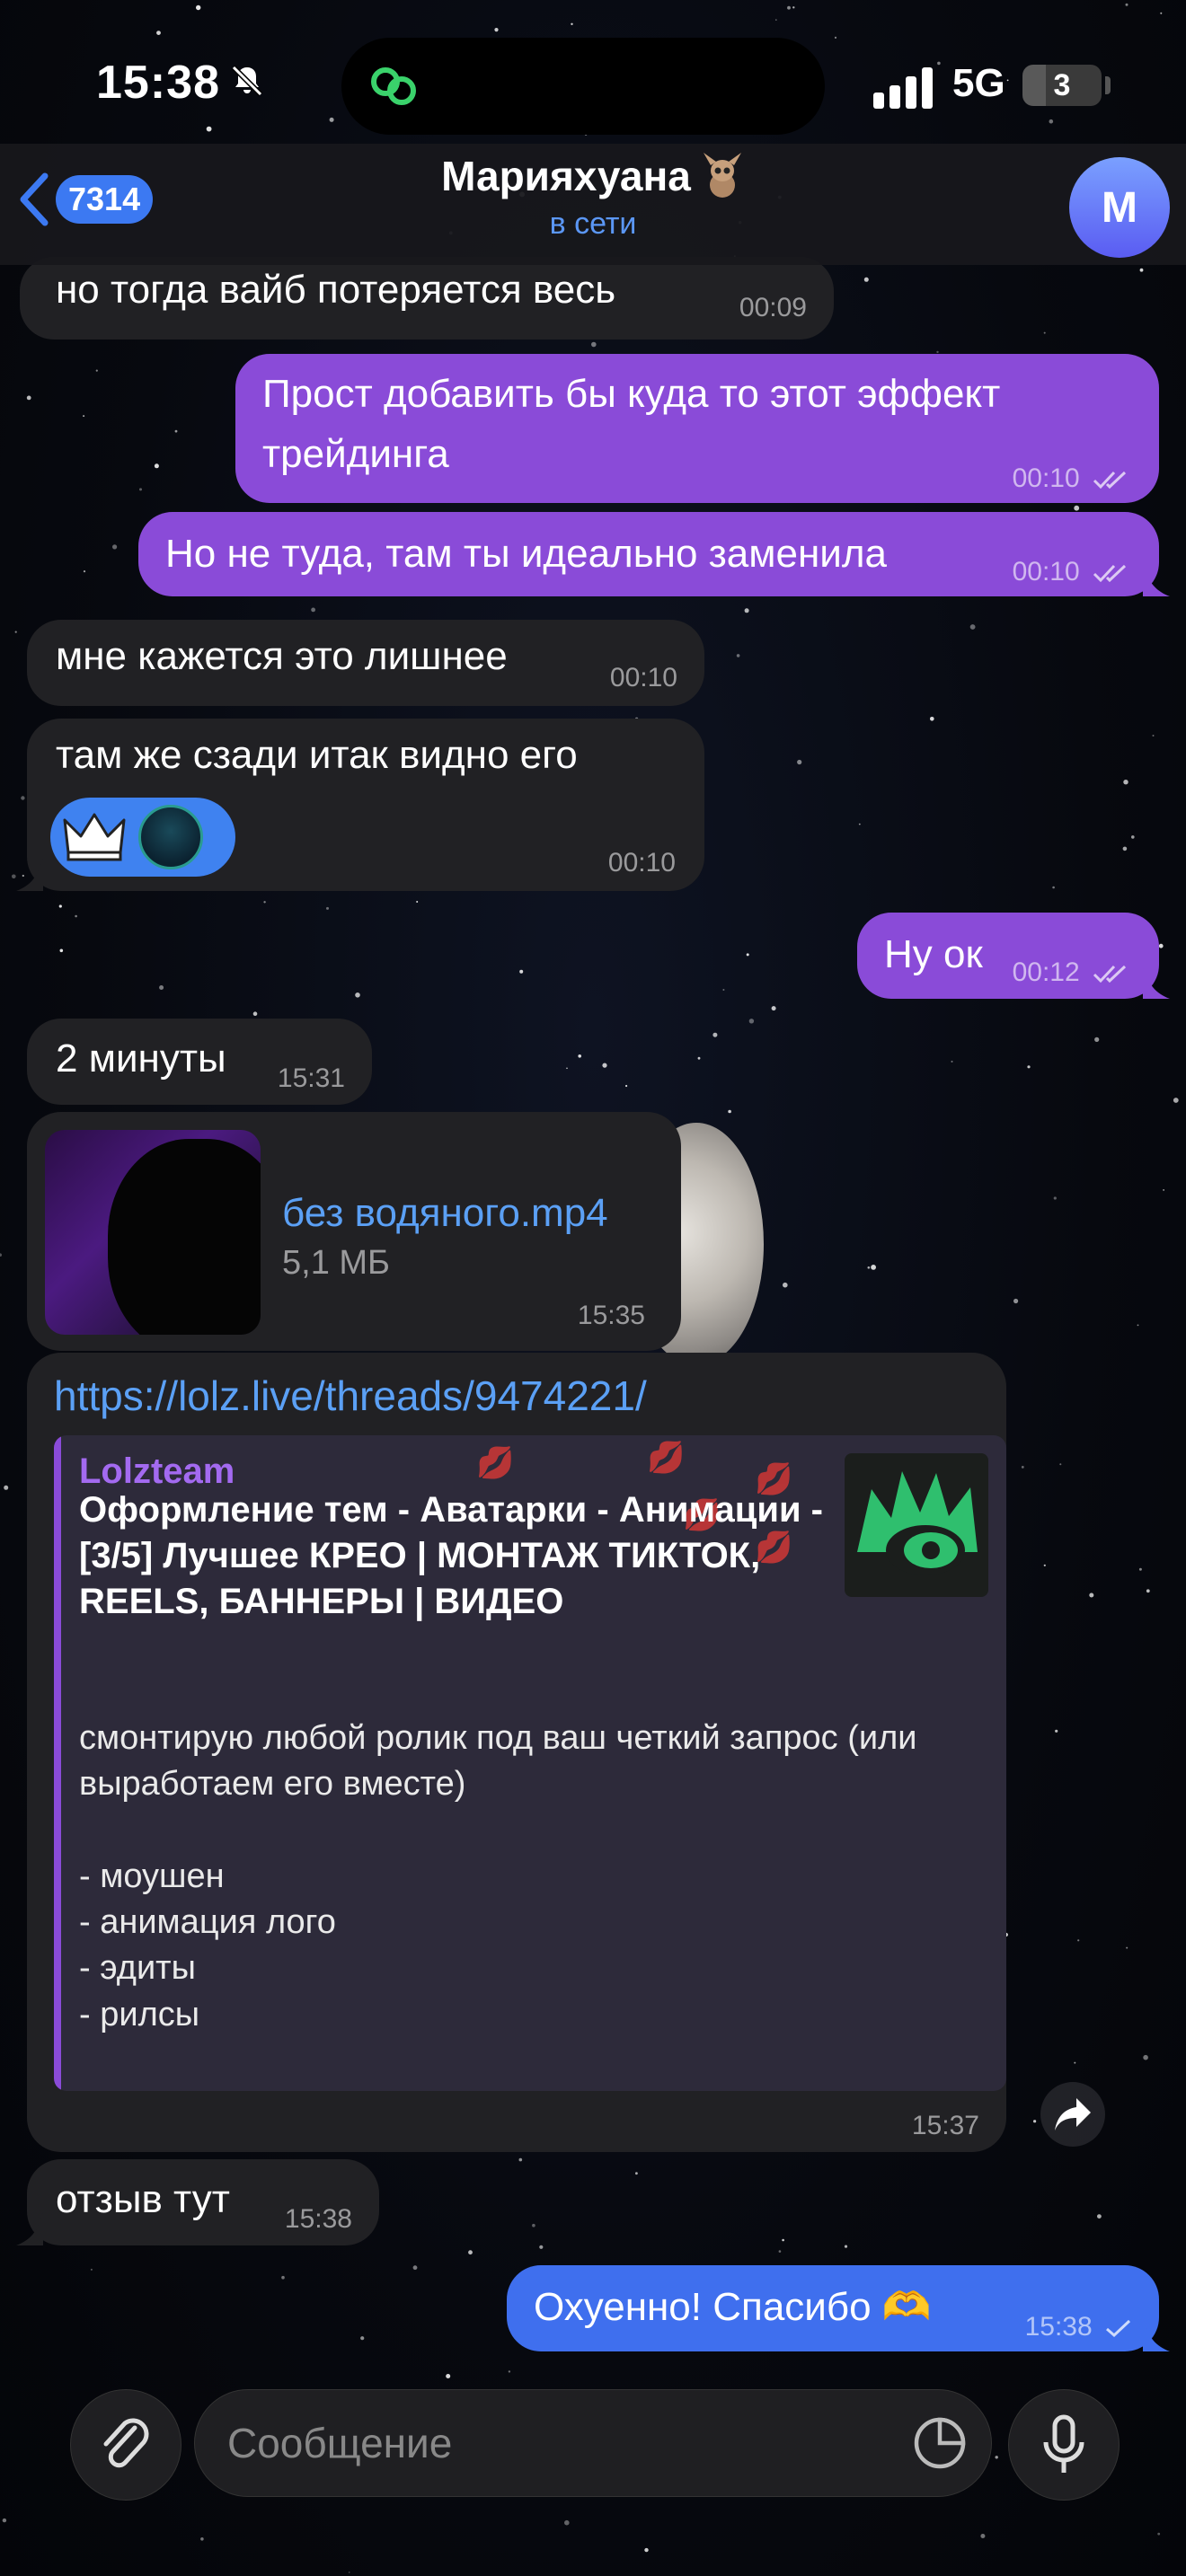 This screenshot has height=2576, width=1186. Describe the element at coordinates (350, 1396) in the screenshot. I see `message-link: https://lolz.live/threads/9474221/` at that location.